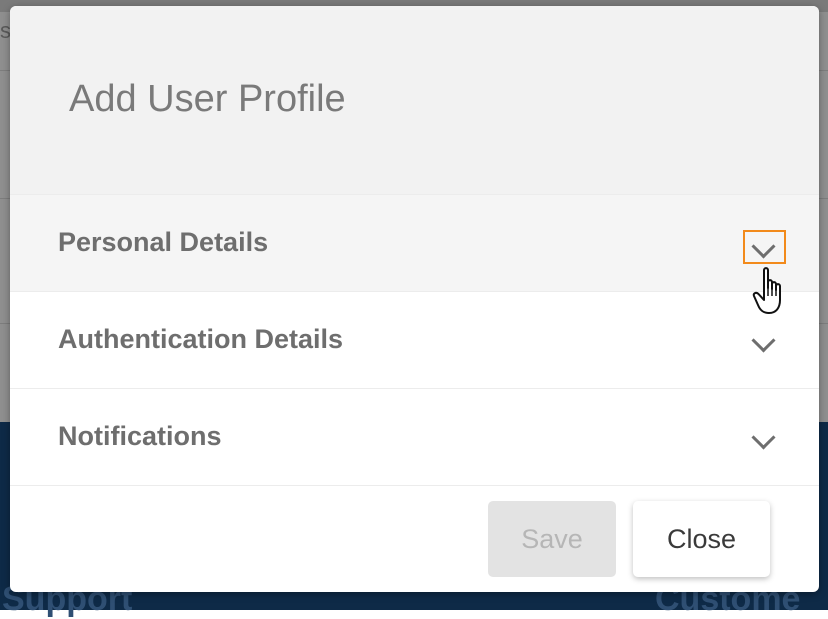 This screenshot has height=619, width=828. What do you see at coordinates (766, 290) in the screenshot?
I see `hand-pointer-icon` at bounding box center [766, 290].